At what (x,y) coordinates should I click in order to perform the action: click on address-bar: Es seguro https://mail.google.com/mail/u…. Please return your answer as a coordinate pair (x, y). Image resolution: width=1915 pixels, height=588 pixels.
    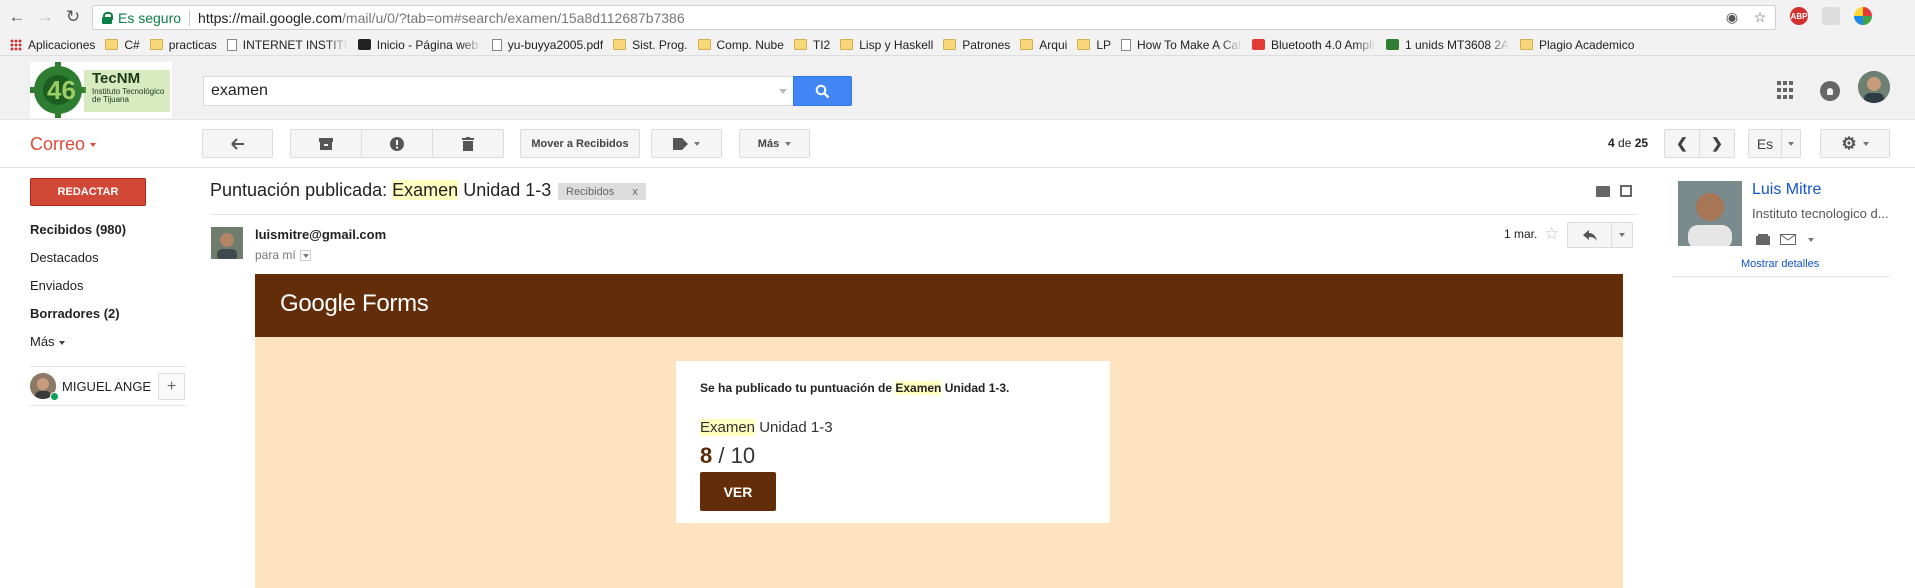
    Looking at the image, I should click on (934, 17).